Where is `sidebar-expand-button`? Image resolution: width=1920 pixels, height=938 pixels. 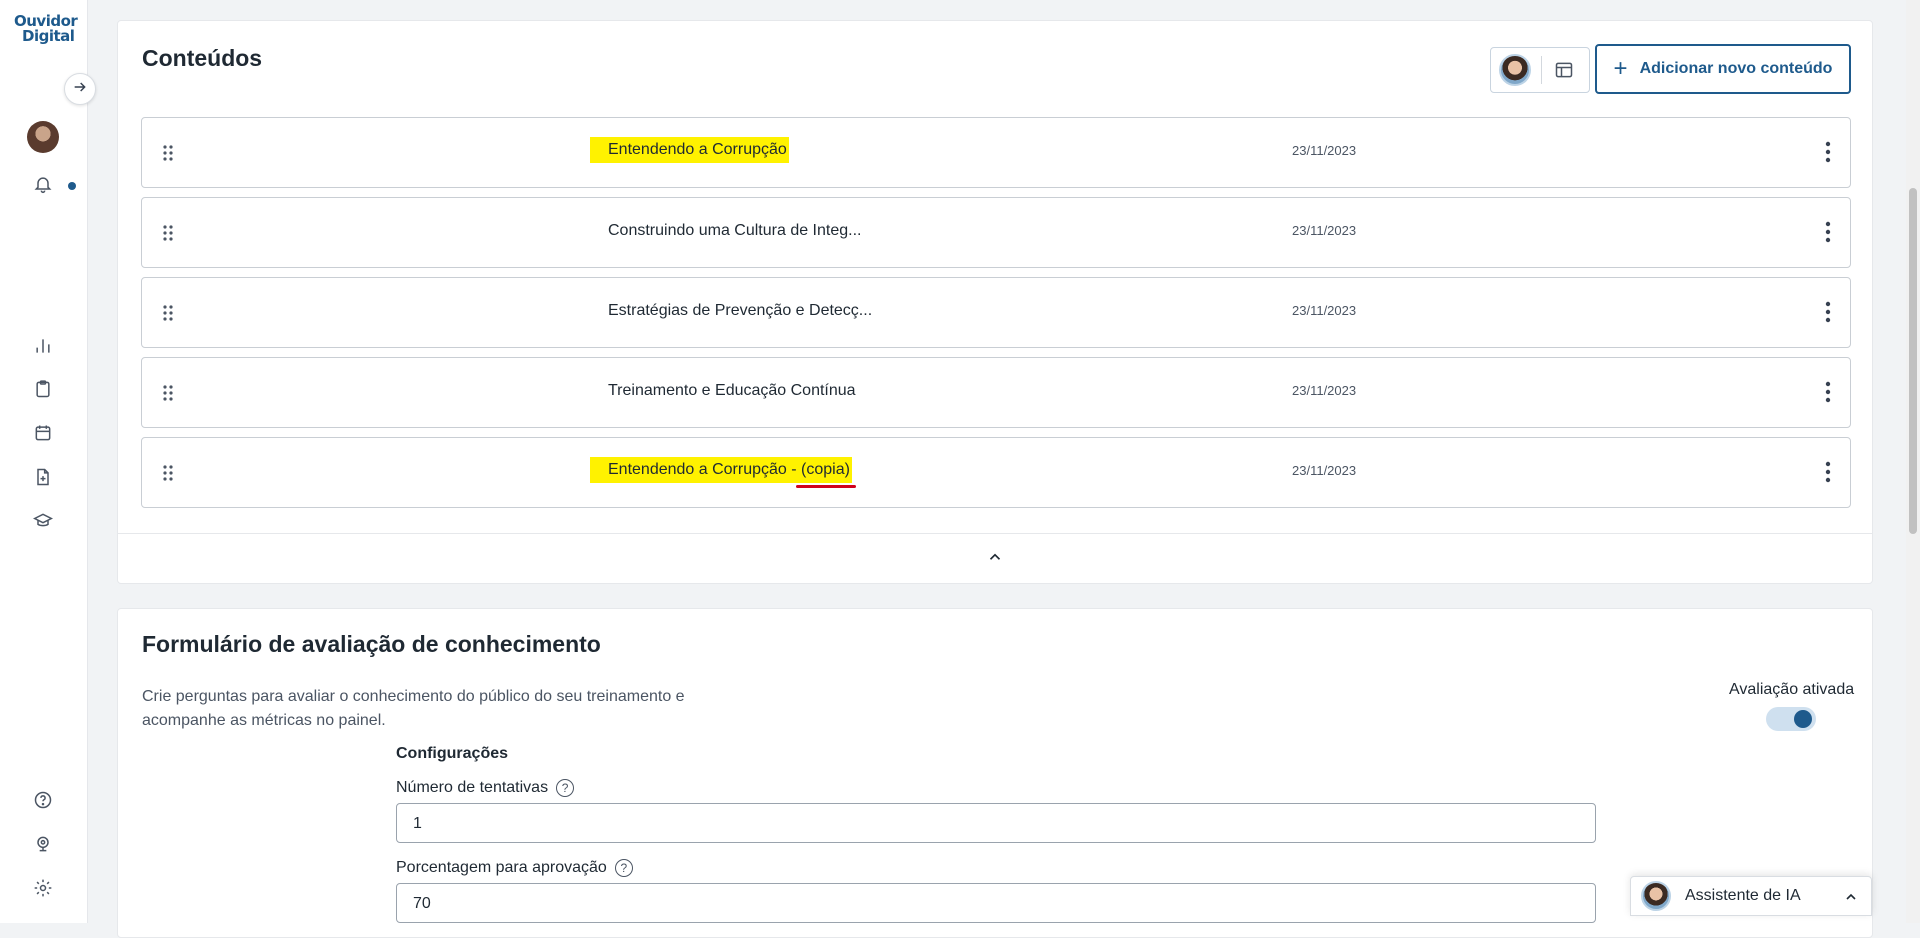 sidebar-expand-button is located at coordinates (80, 89).